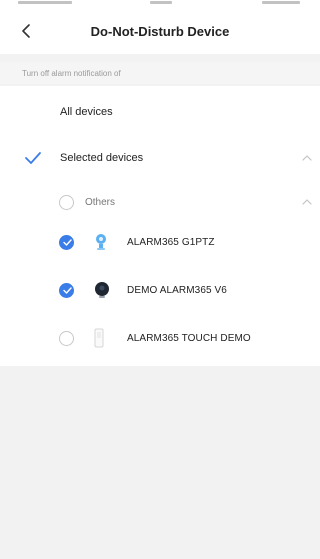  Describe the element at coordinates (160, 158) in the screenshot. I see `option-selected-devices: Selected devices` at that location.